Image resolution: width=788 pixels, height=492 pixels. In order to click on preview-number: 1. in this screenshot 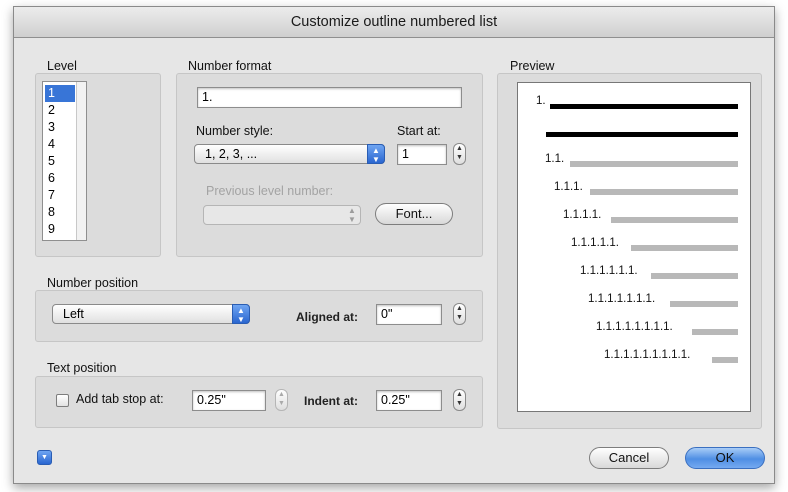, I will do `click(541, 101)`.